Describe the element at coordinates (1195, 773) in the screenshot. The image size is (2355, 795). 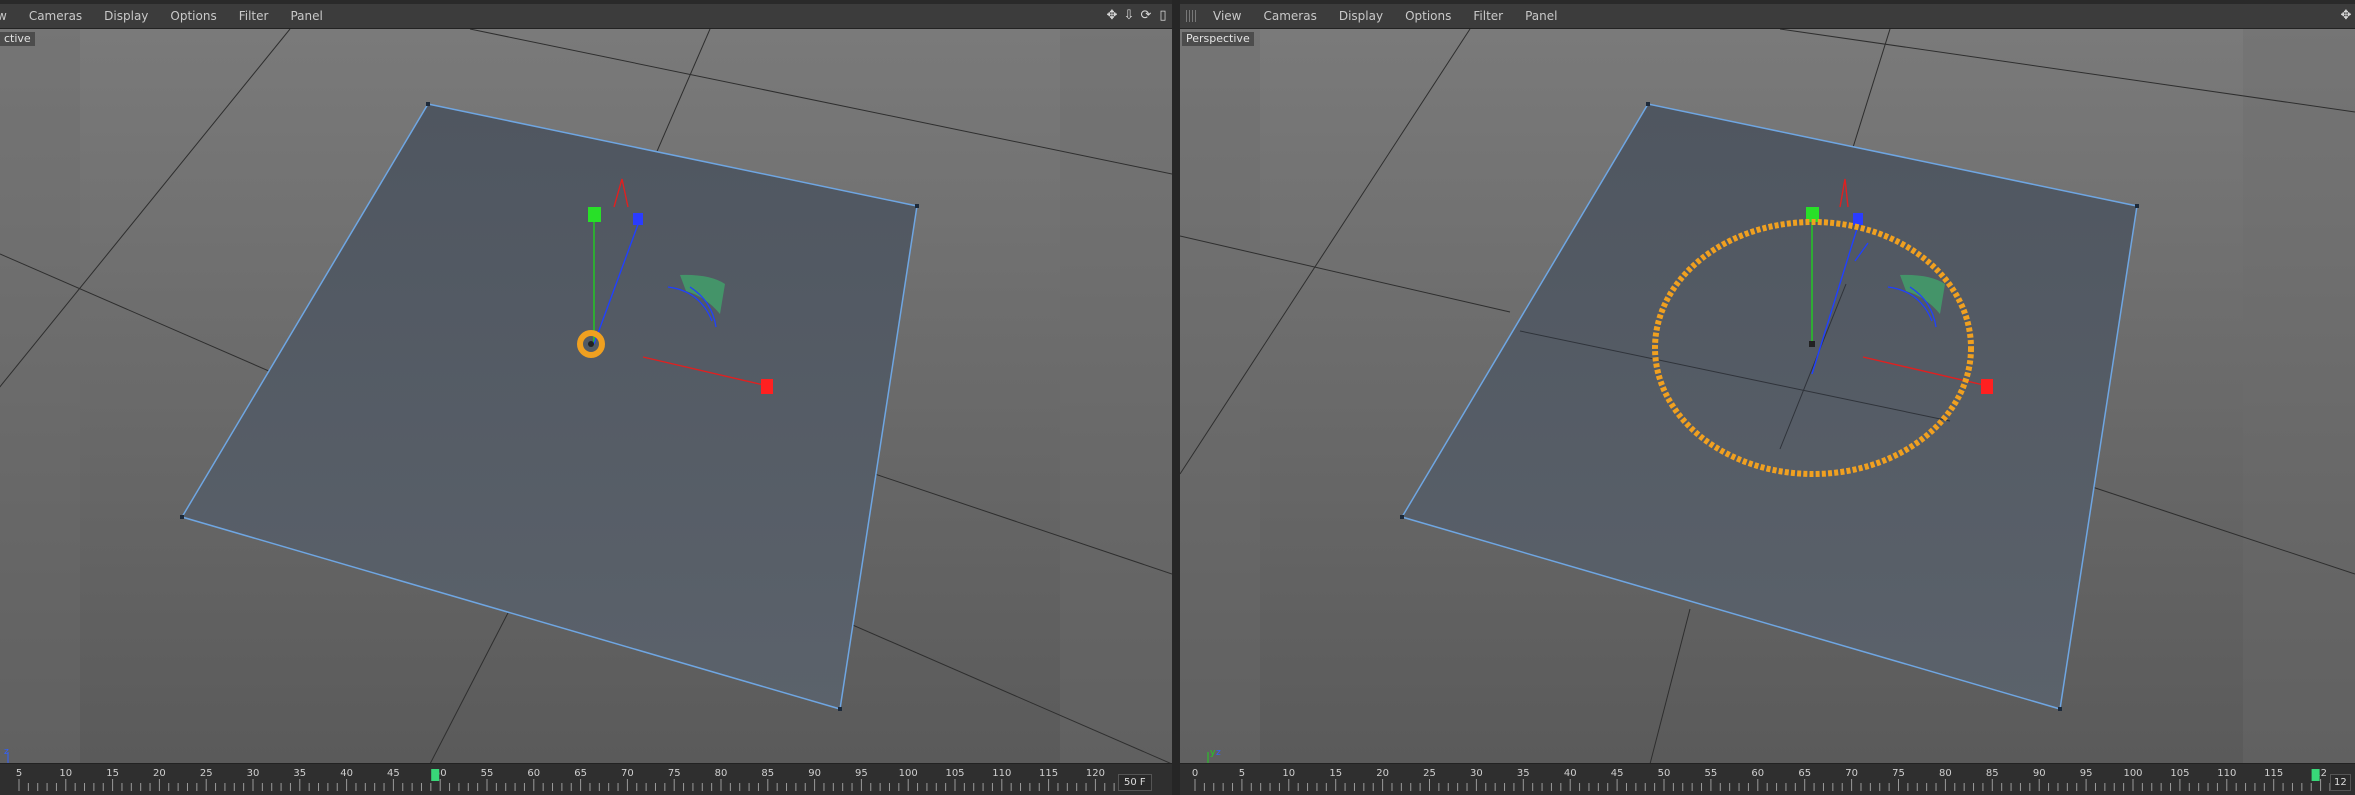
I see `timeline-tick-label: 0` at that location.